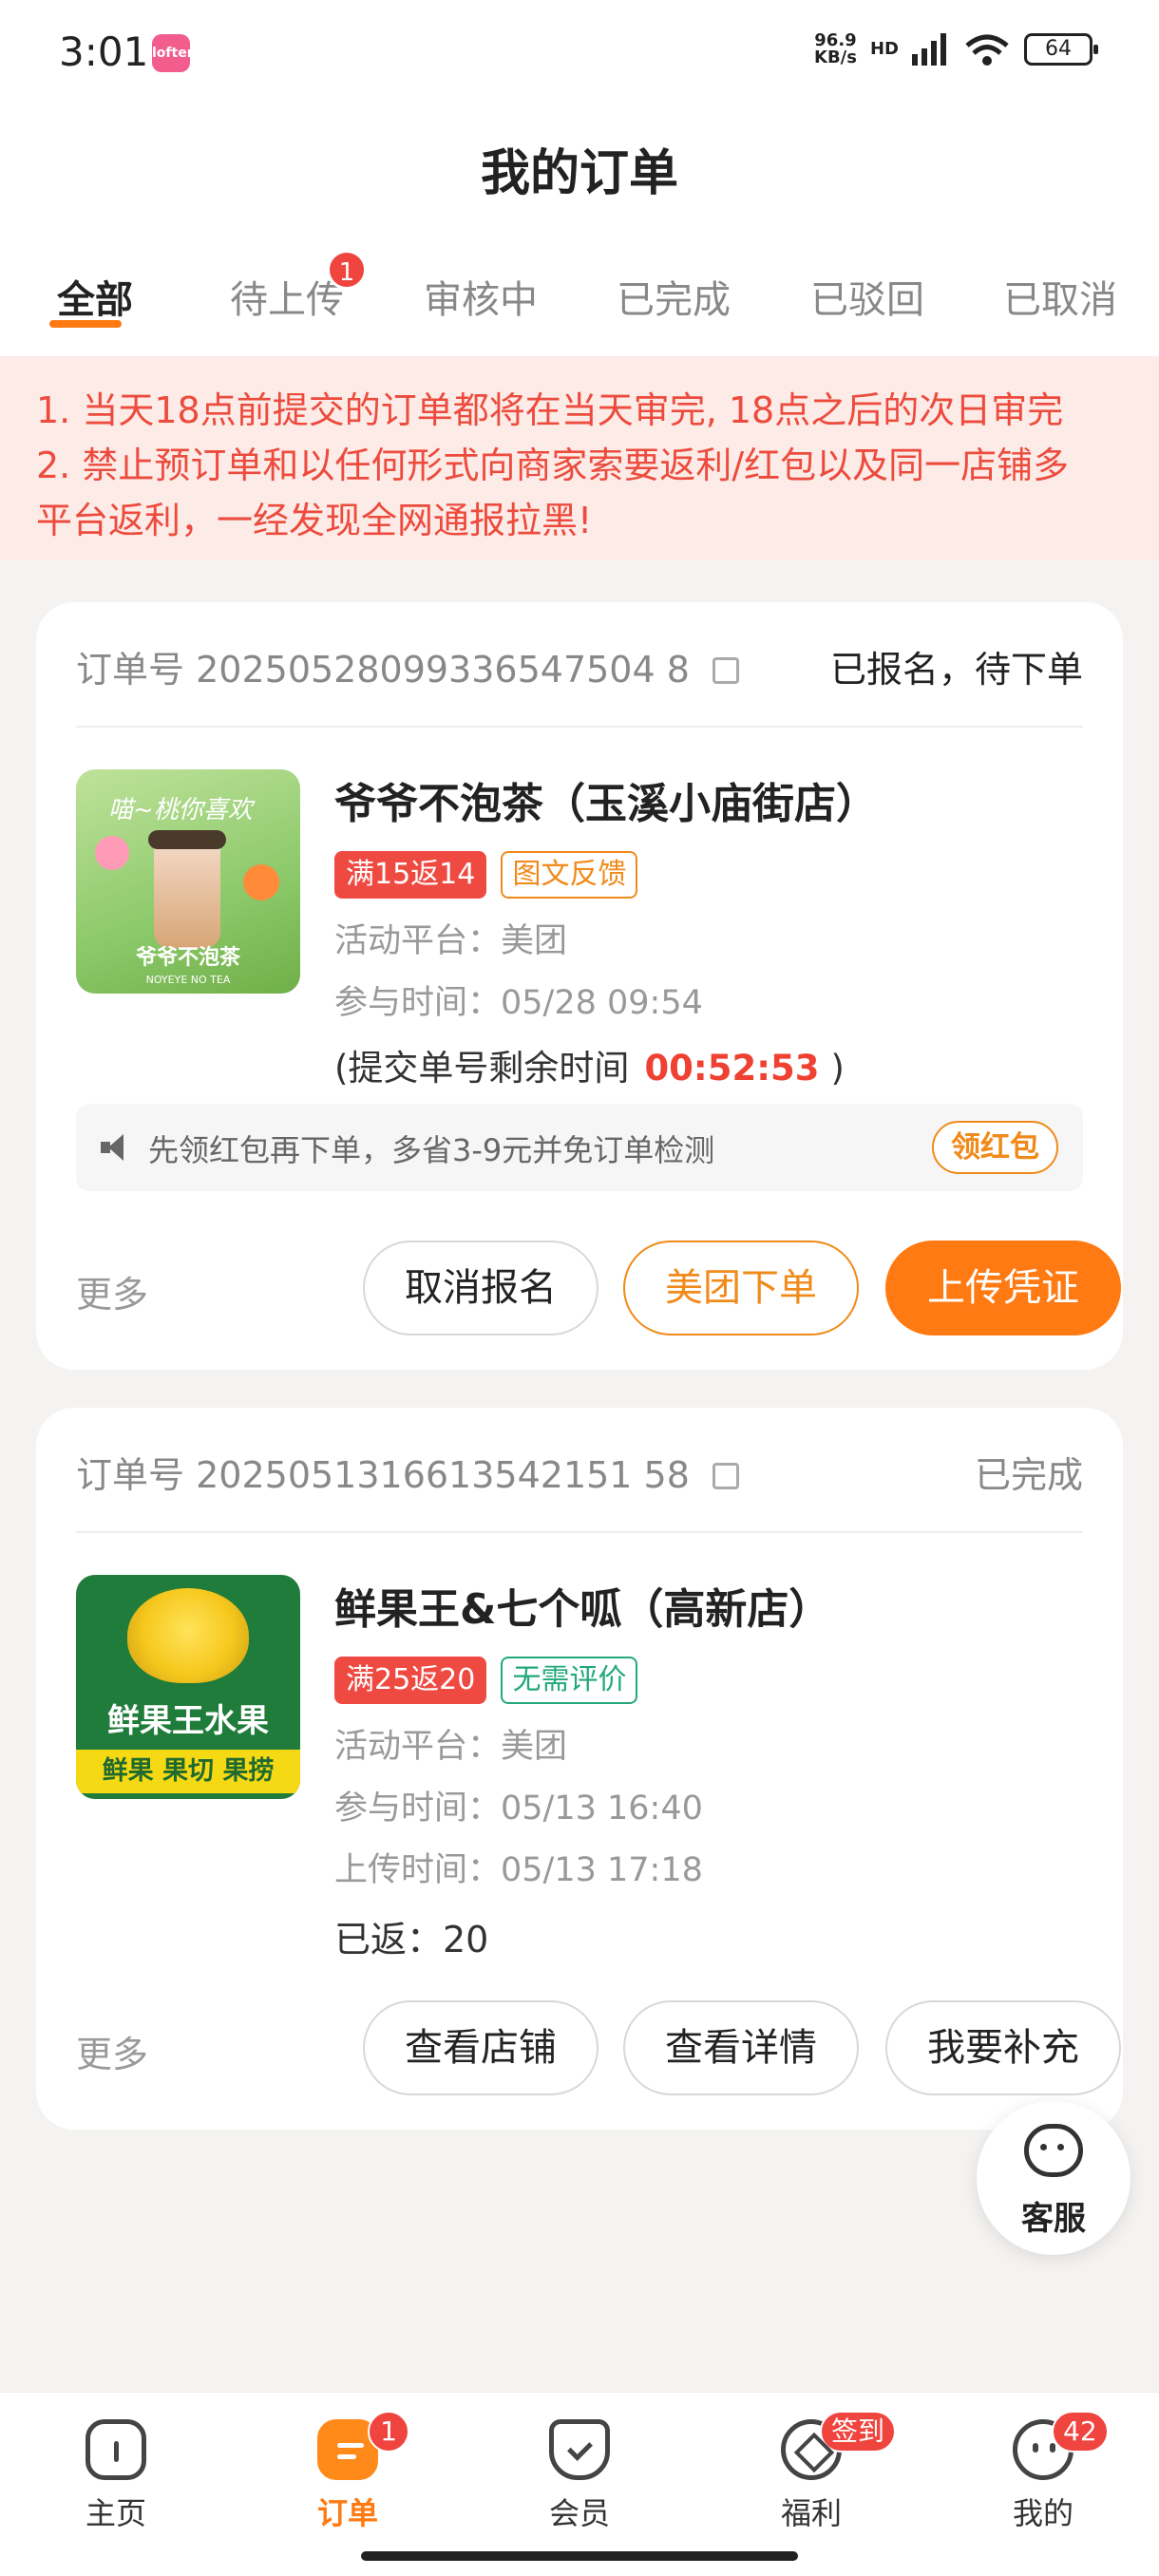  What do you see at coordinates (85, 324) in the screenshot?
I see `active-tab-indicator` at bounding box center [85, 324].